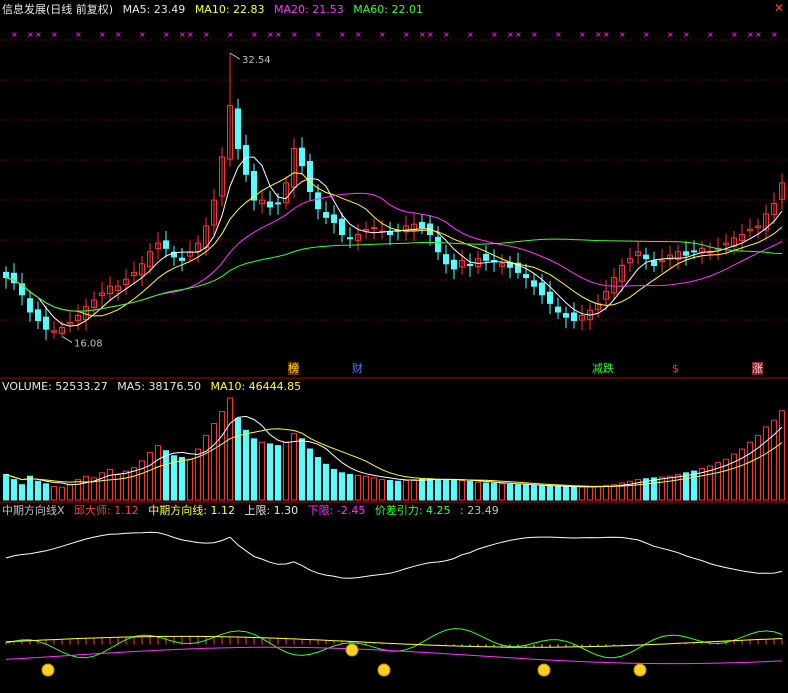 This screenshot has width=788, height=693. What do you see at coordinates (235, 56) in the screenshot?
I see `high-price-label-leader` at bounding box center [235, 56].